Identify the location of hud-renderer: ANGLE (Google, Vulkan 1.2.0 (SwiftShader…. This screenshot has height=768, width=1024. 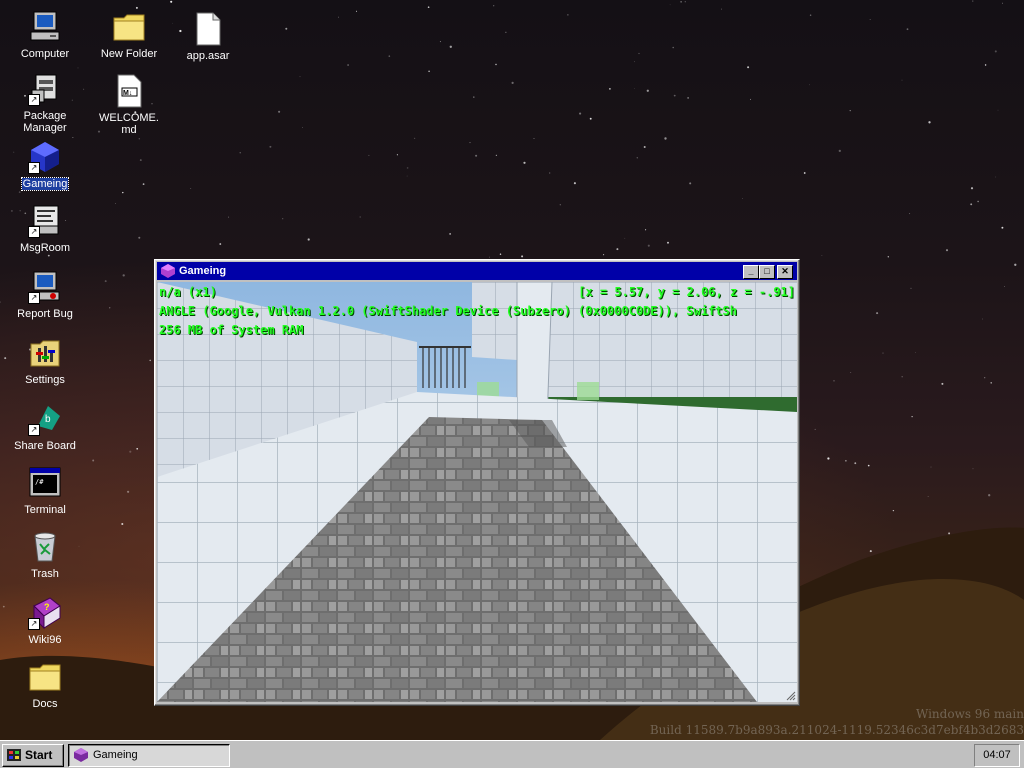
(448, 311).